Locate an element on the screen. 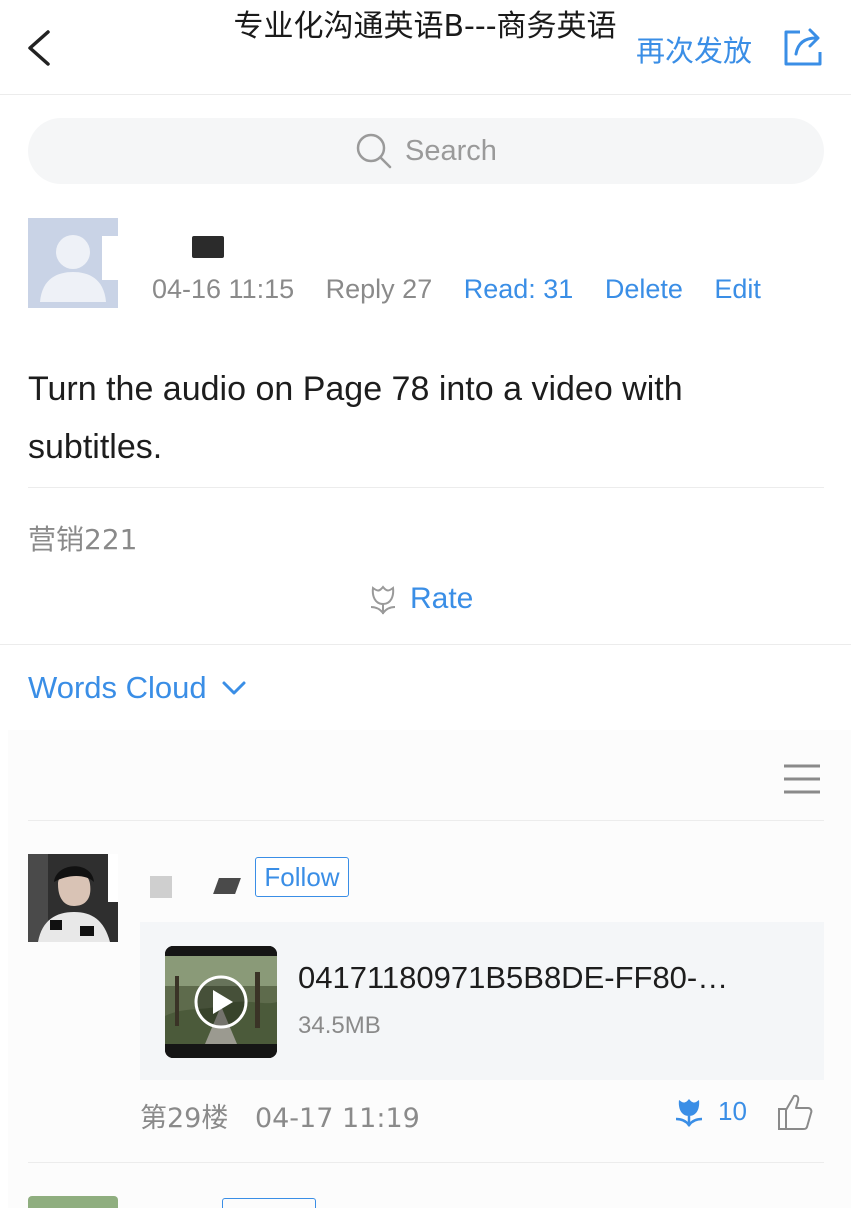 The image size is (851, 1208). thumbs-up-icon is located at coordinates (795, 1112).